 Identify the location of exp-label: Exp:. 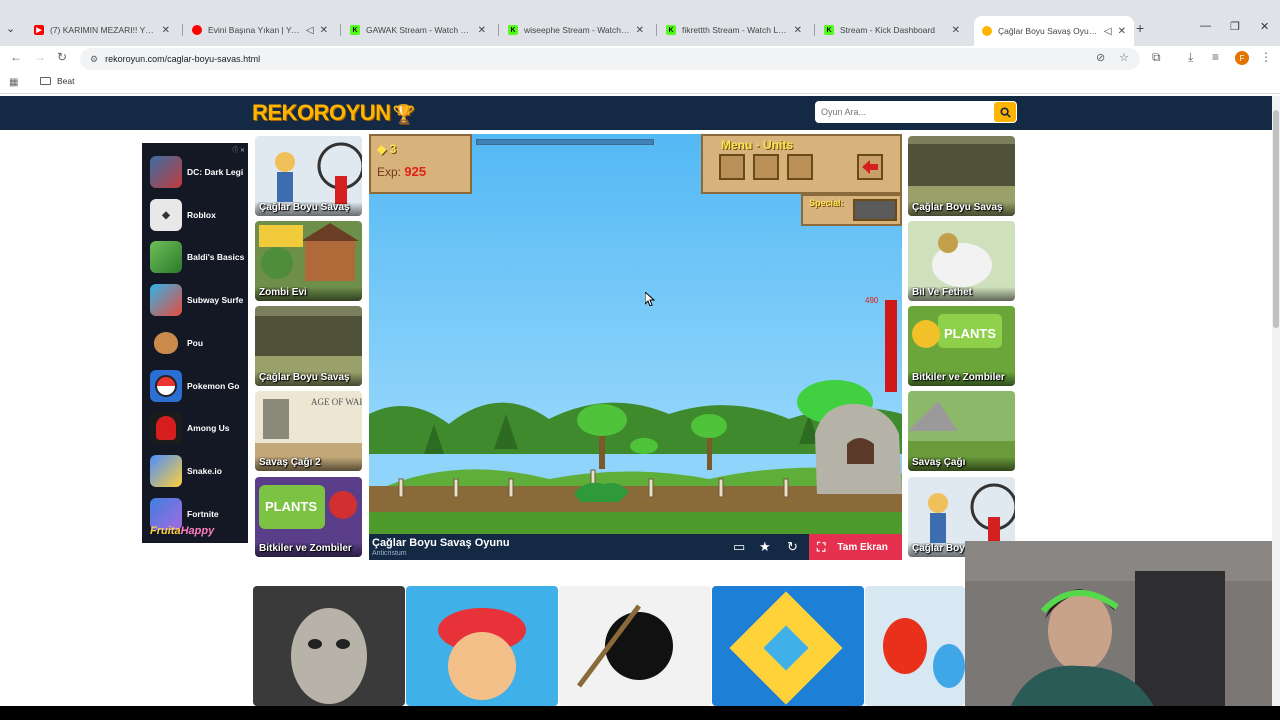
(389, 172).